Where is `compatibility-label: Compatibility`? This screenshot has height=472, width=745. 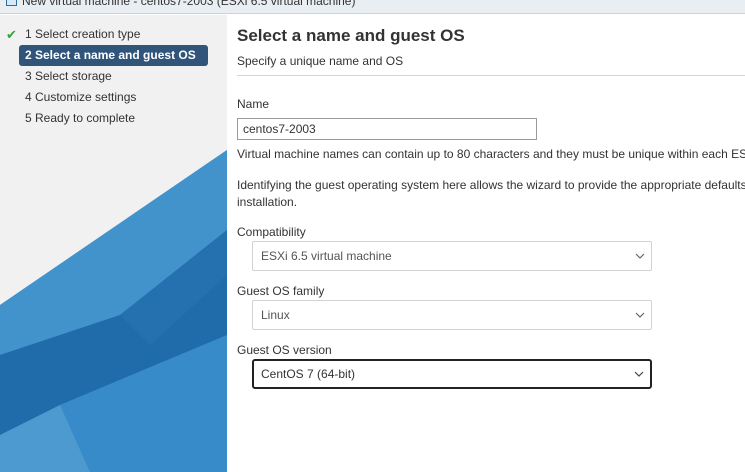 compatibility-label: Compatibility is located at coordinates (271, 232).